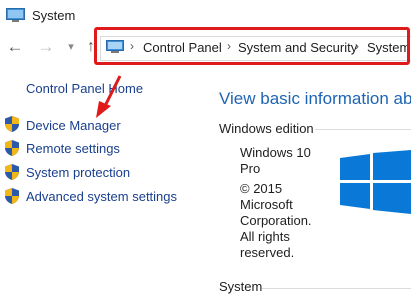 This screenshot has width=411, height=294. Describe the element at coordinates (267, 252) in the screenshot. I see `copyright-line: reserved.` at that location.